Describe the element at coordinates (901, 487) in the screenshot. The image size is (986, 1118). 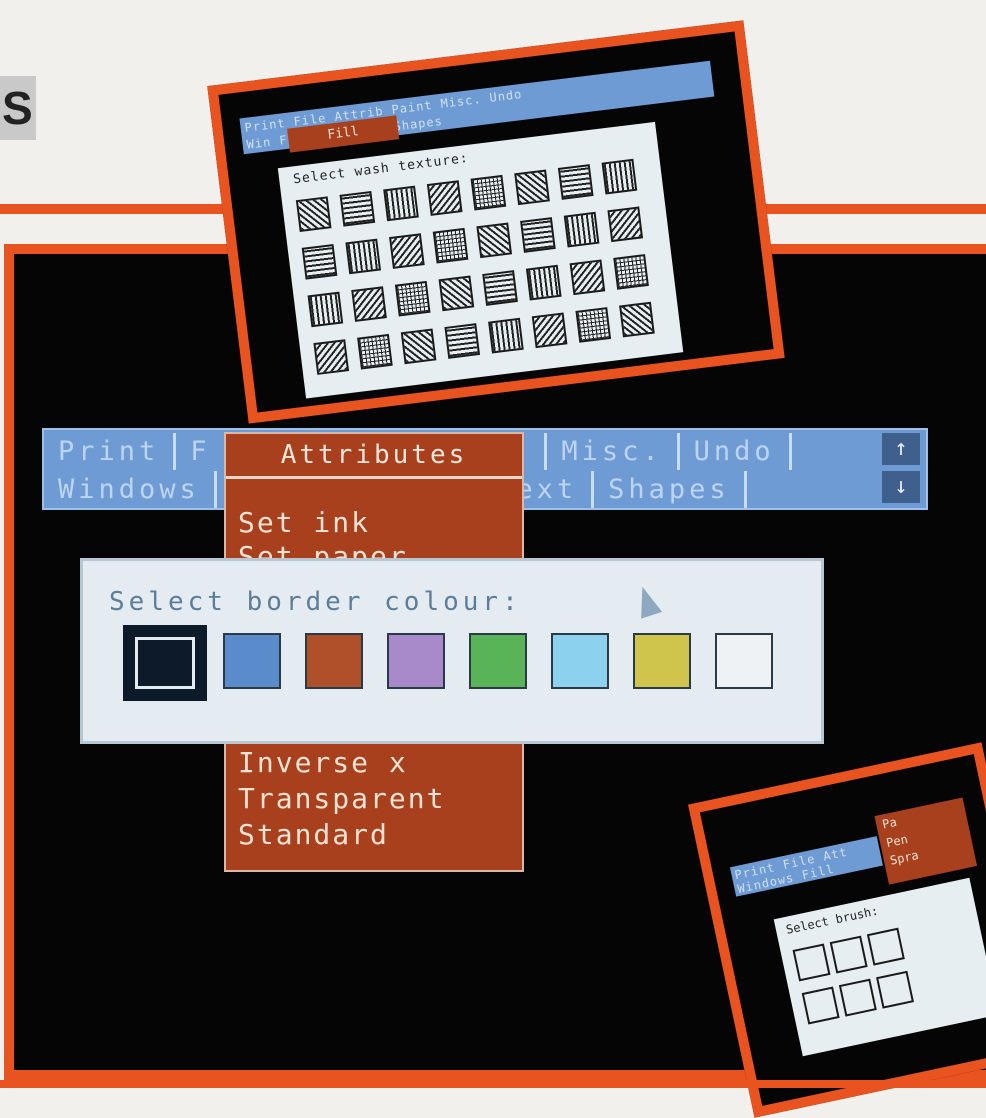
I see `scroll-down-icon: ↓` at that location.